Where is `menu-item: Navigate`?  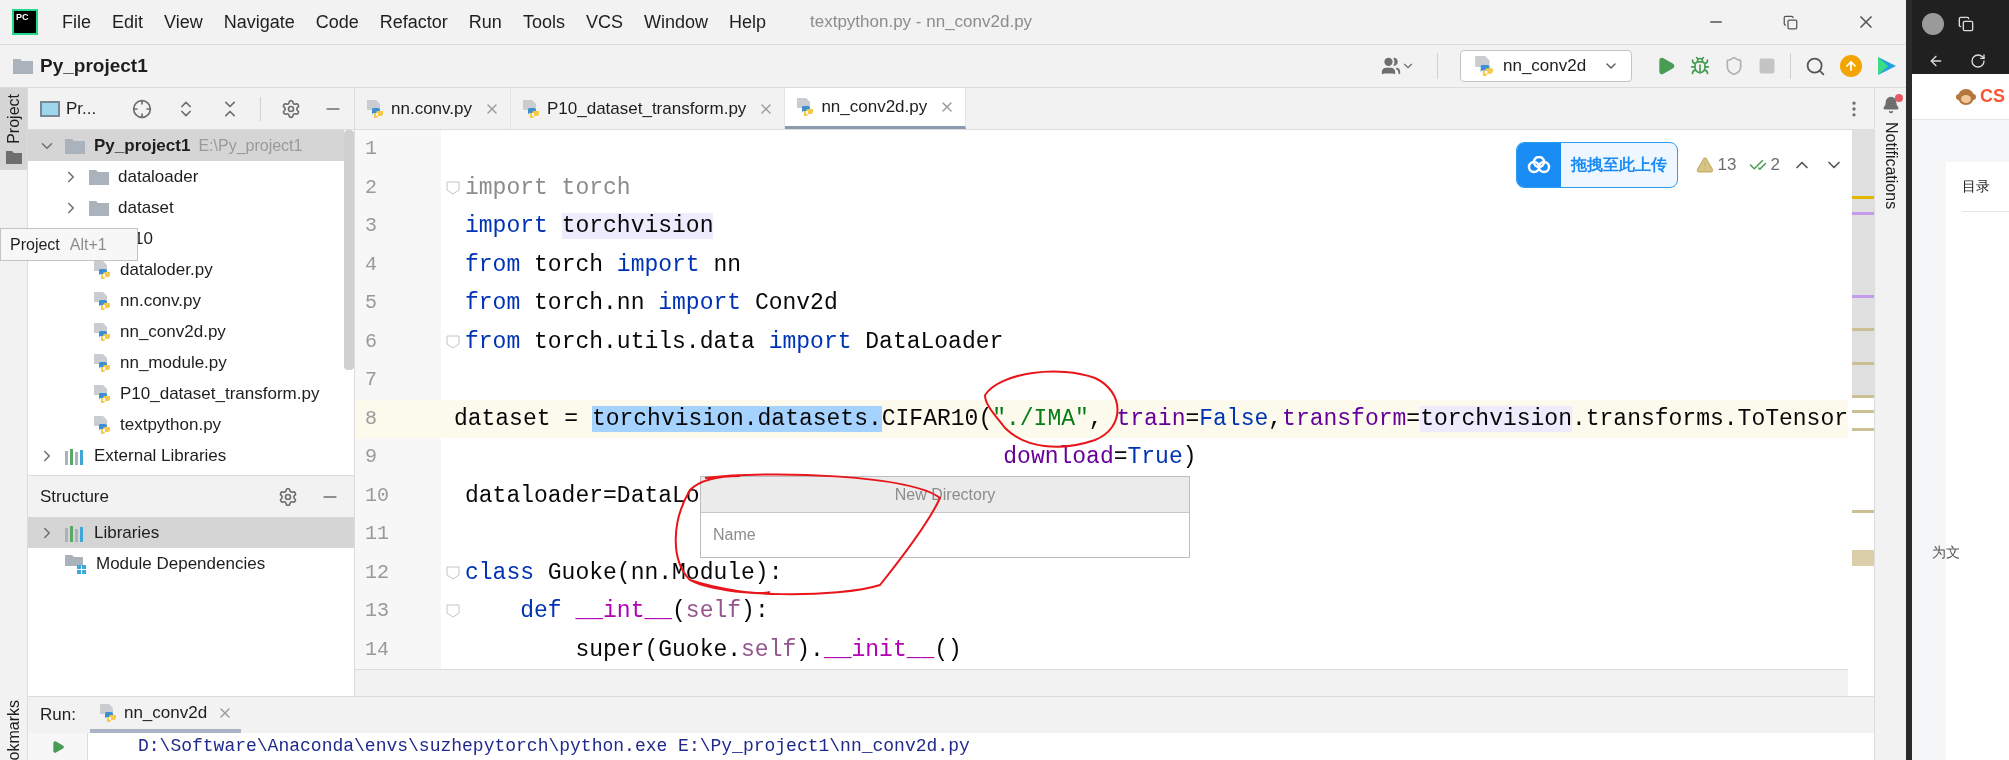
menu-item: Navigate is located at coordinates (259, 22).